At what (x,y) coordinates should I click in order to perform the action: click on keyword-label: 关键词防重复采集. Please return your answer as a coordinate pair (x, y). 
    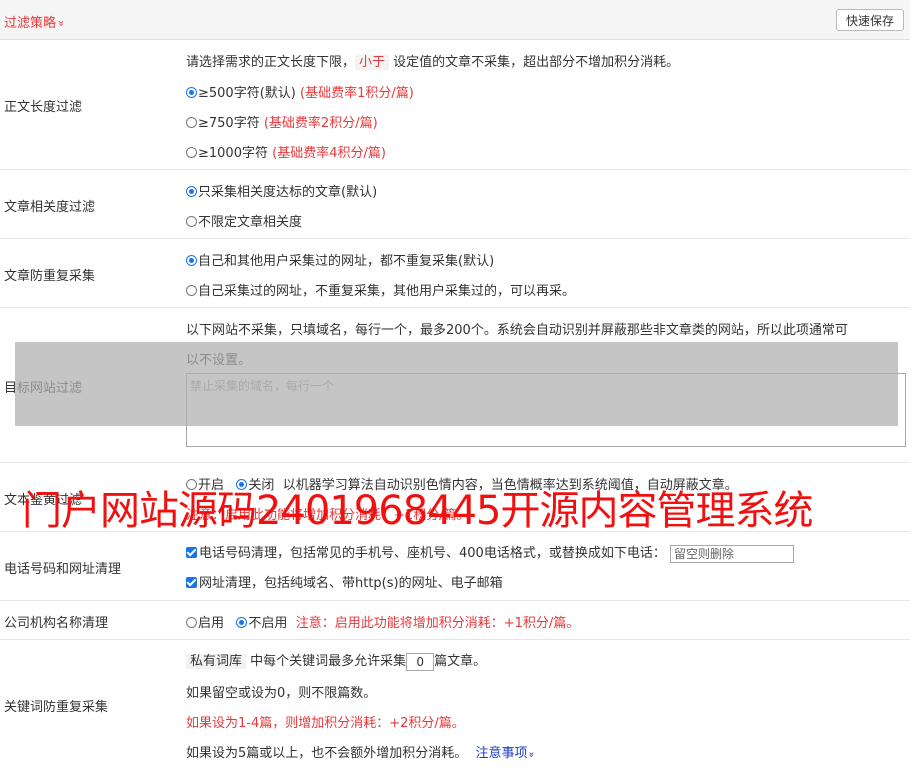
    Looking at the image, I should click on (56, 707).